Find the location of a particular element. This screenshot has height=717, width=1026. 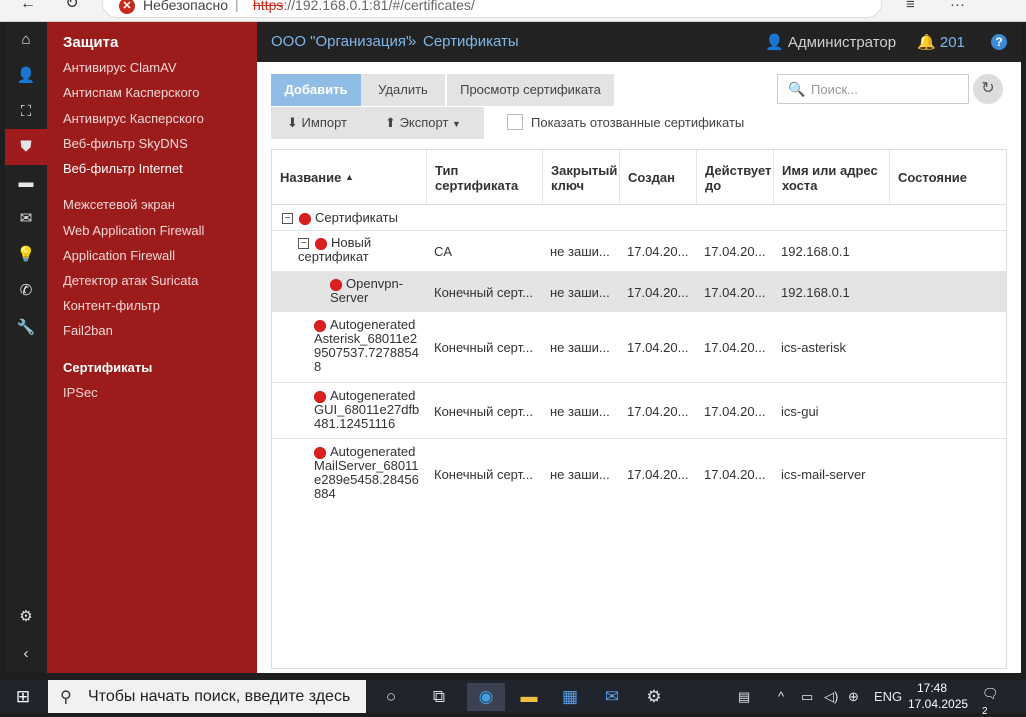

chevron-down-icon: ▼ is located at coordinates (456, 124).